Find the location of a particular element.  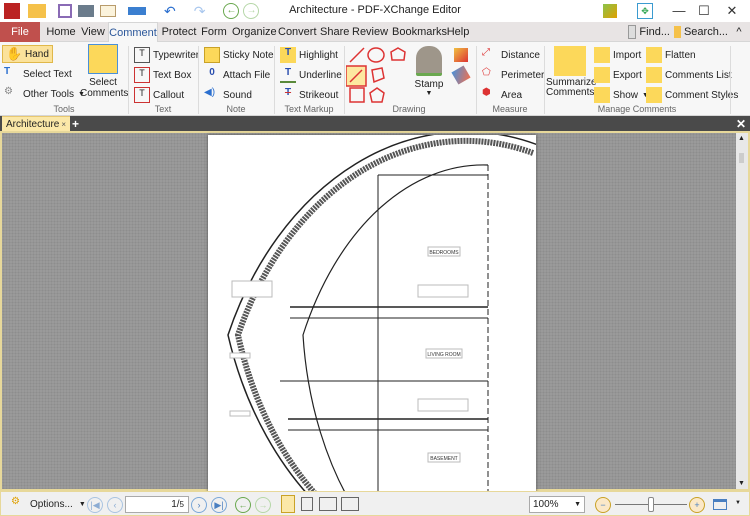

area-button: ⬢ Area is located at coordinates (502, 95).